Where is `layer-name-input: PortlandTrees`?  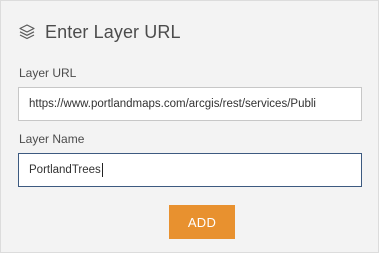
layer-name-input: PortlandTrees is located at coordinates (190, 170).